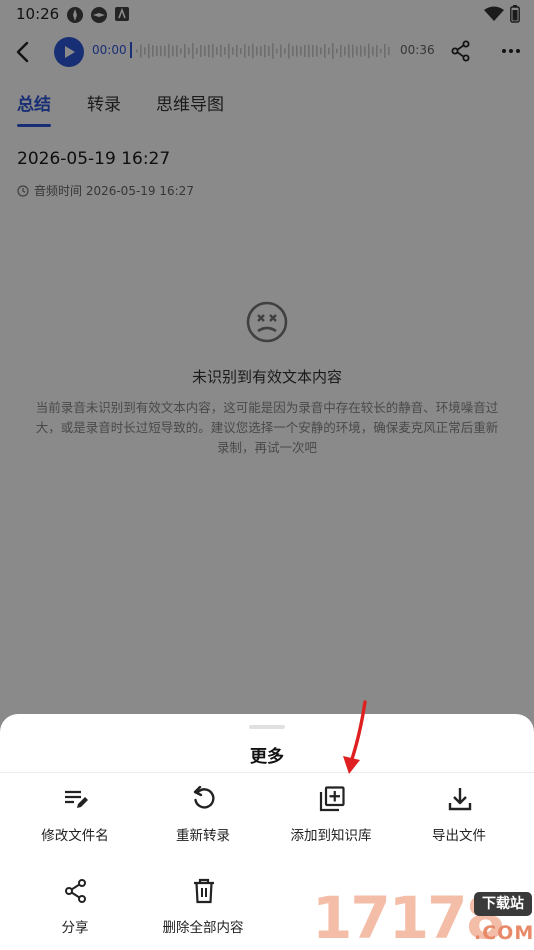  What do you see at coordinates (75, 821) in the screenshot?
I see `rename-file-button: 修改文件名` at bounding box center [75, 821].